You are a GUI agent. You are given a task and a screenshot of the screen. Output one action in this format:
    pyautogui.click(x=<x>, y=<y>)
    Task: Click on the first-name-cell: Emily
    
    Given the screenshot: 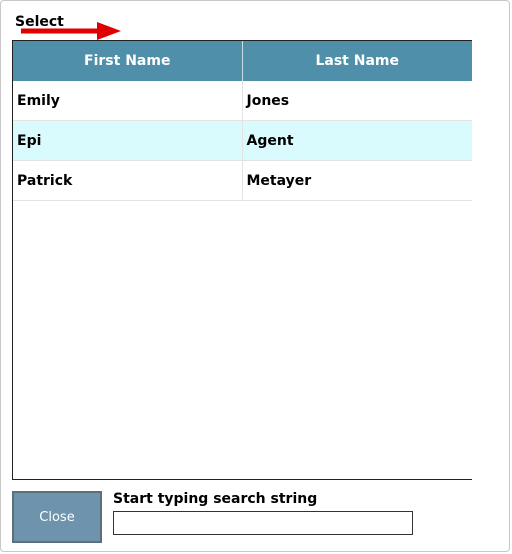 What is the action you would take?
    pyautogui.click(x=128, y=100)
    